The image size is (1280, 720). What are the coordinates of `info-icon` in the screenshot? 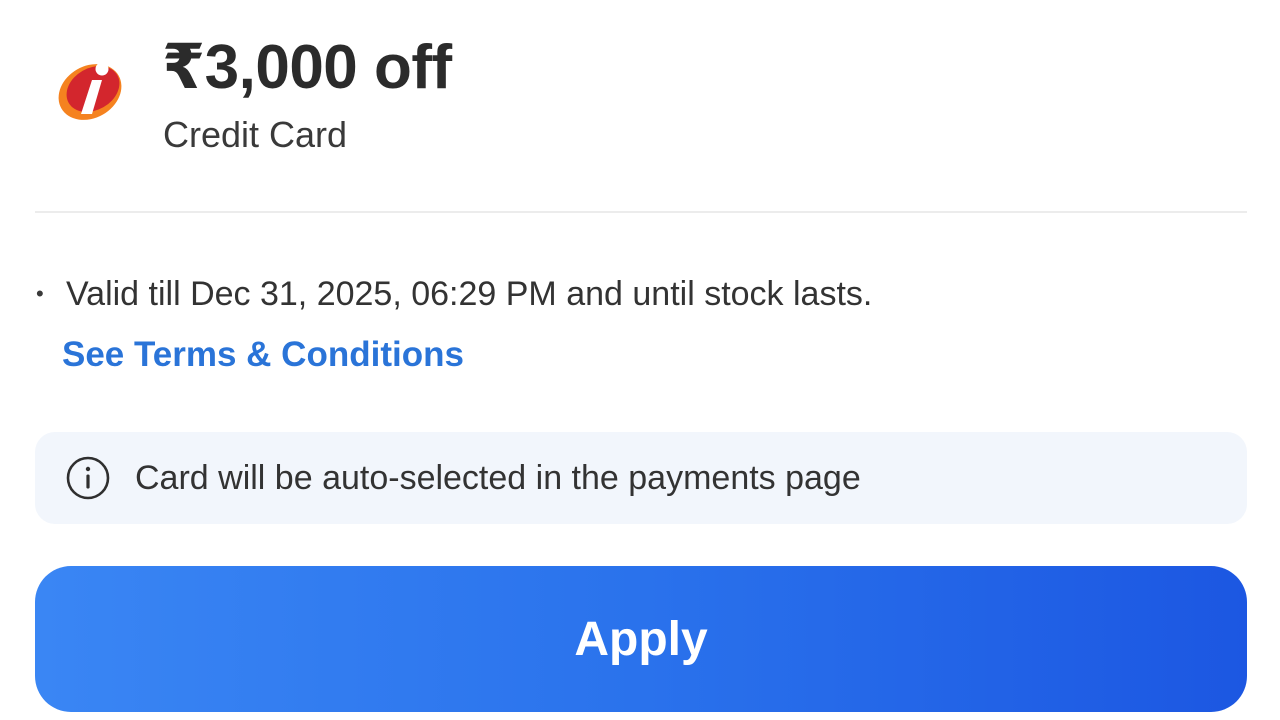 It's located at (88, 478).